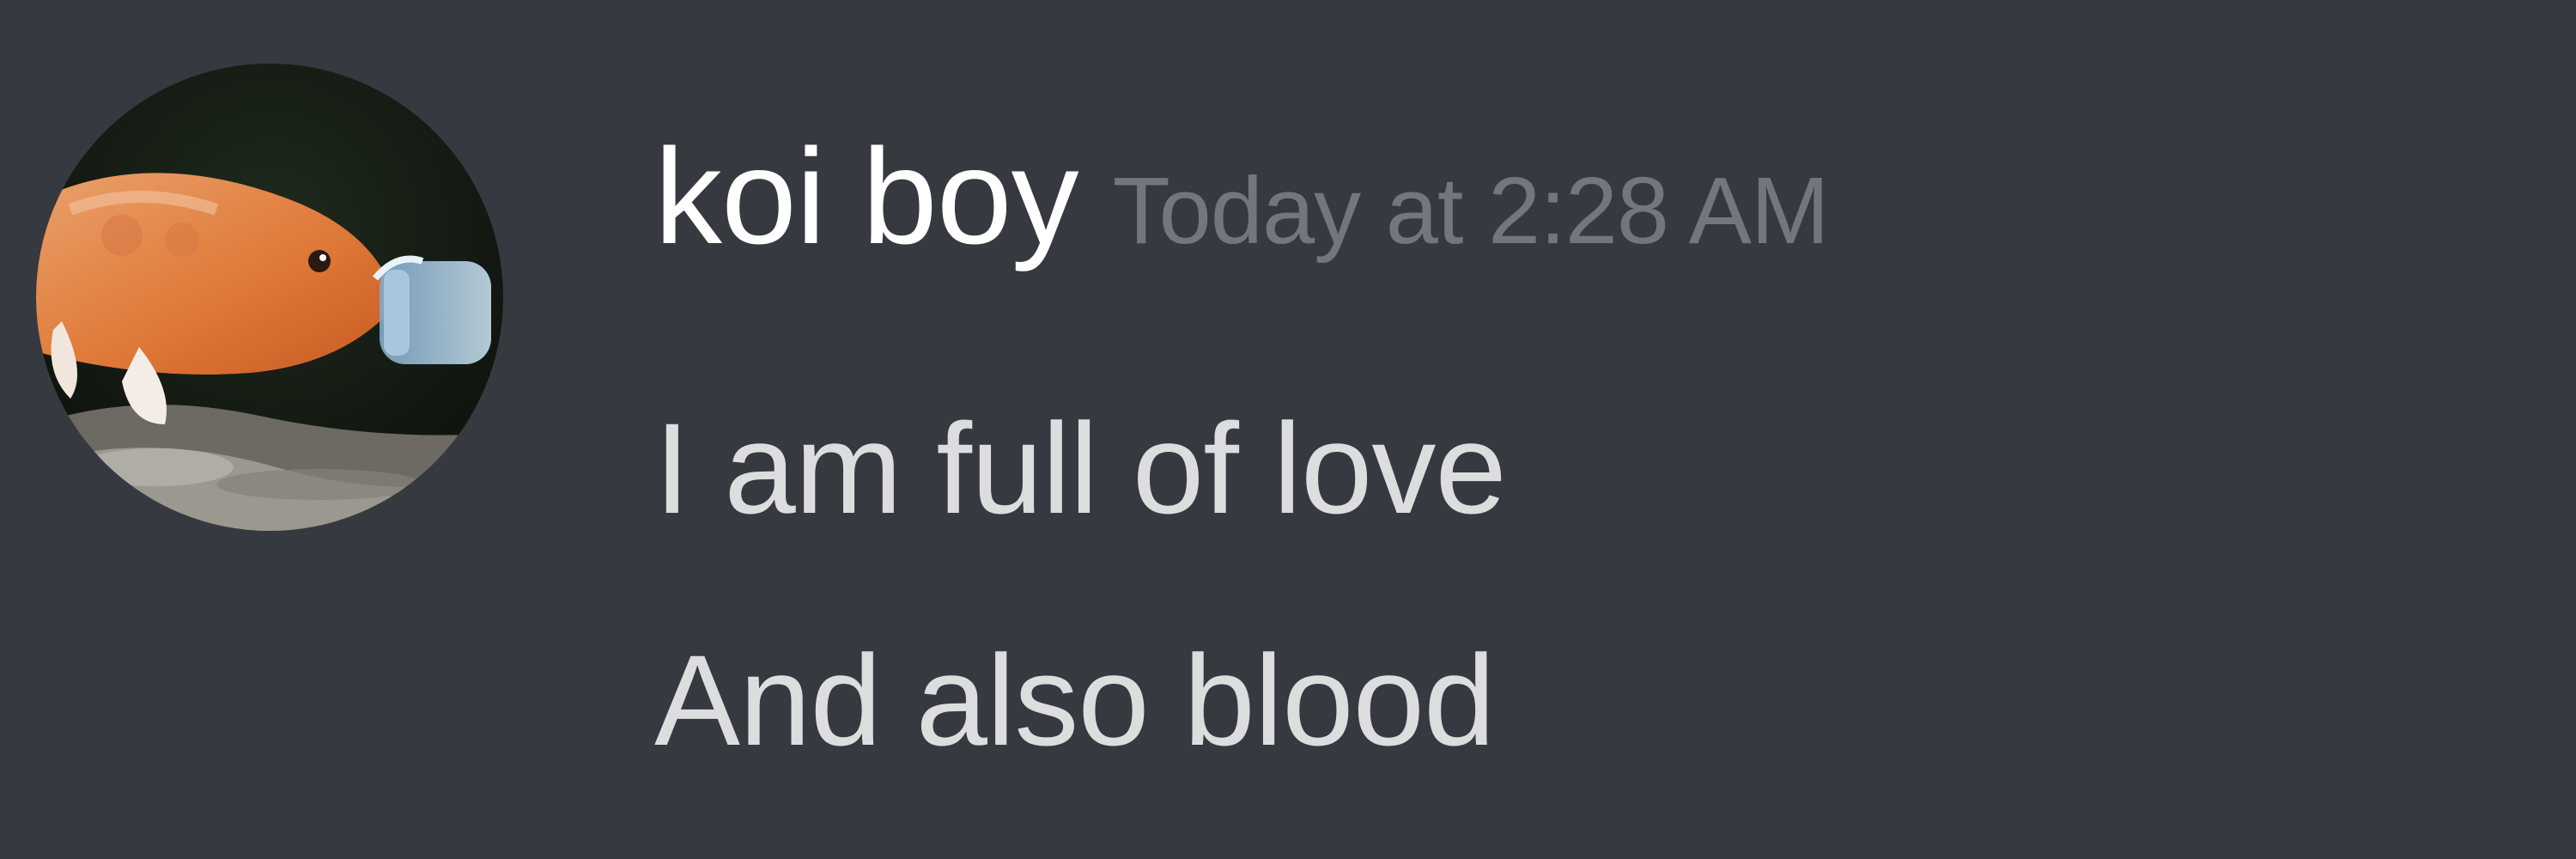  I want to click on avatar, so click(269, 297).